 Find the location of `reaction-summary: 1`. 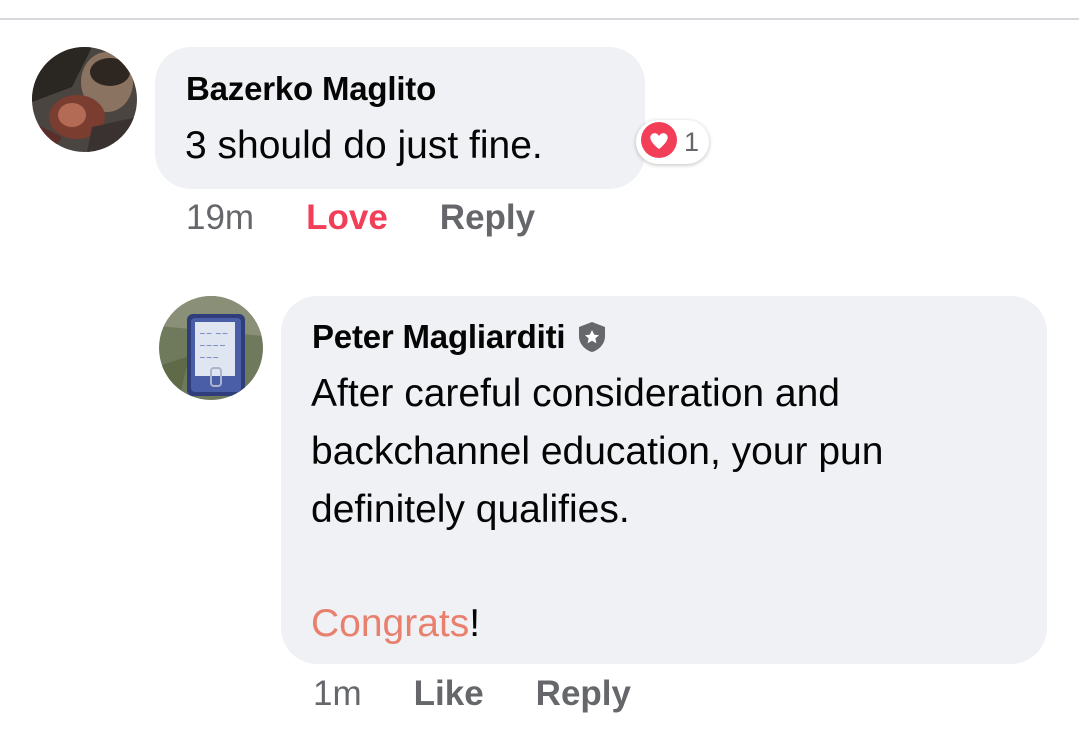

reaction-summary: 1 is located at coordinates (673, 142).